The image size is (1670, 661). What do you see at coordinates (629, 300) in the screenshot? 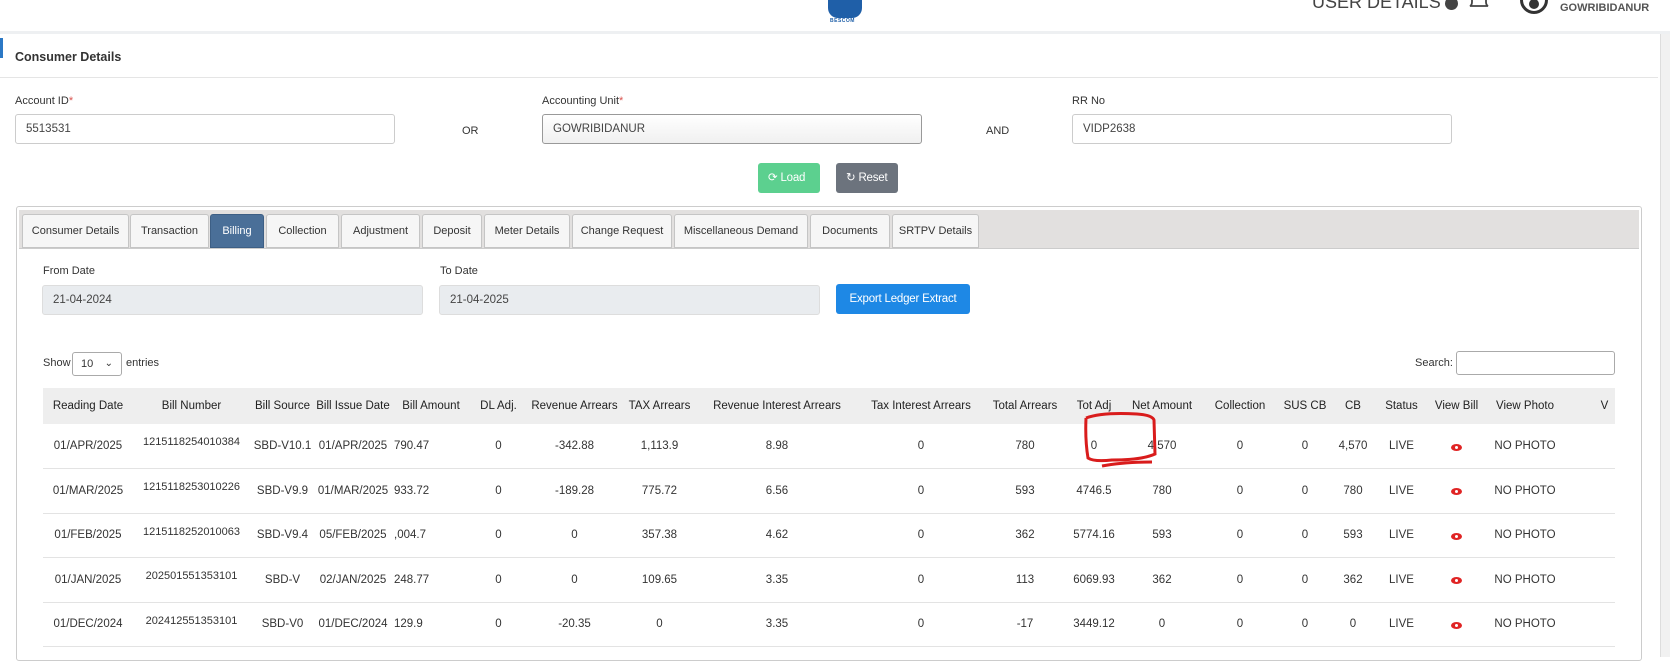
I see `to-date-input: 21-04-2025` at bounding box center [629, 300].